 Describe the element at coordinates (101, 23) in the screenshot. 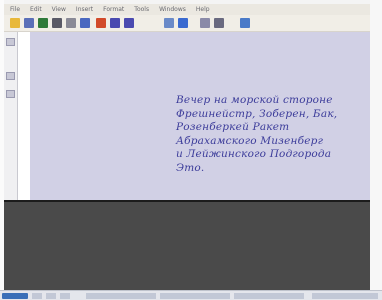

I see `paste-icon` at that location.